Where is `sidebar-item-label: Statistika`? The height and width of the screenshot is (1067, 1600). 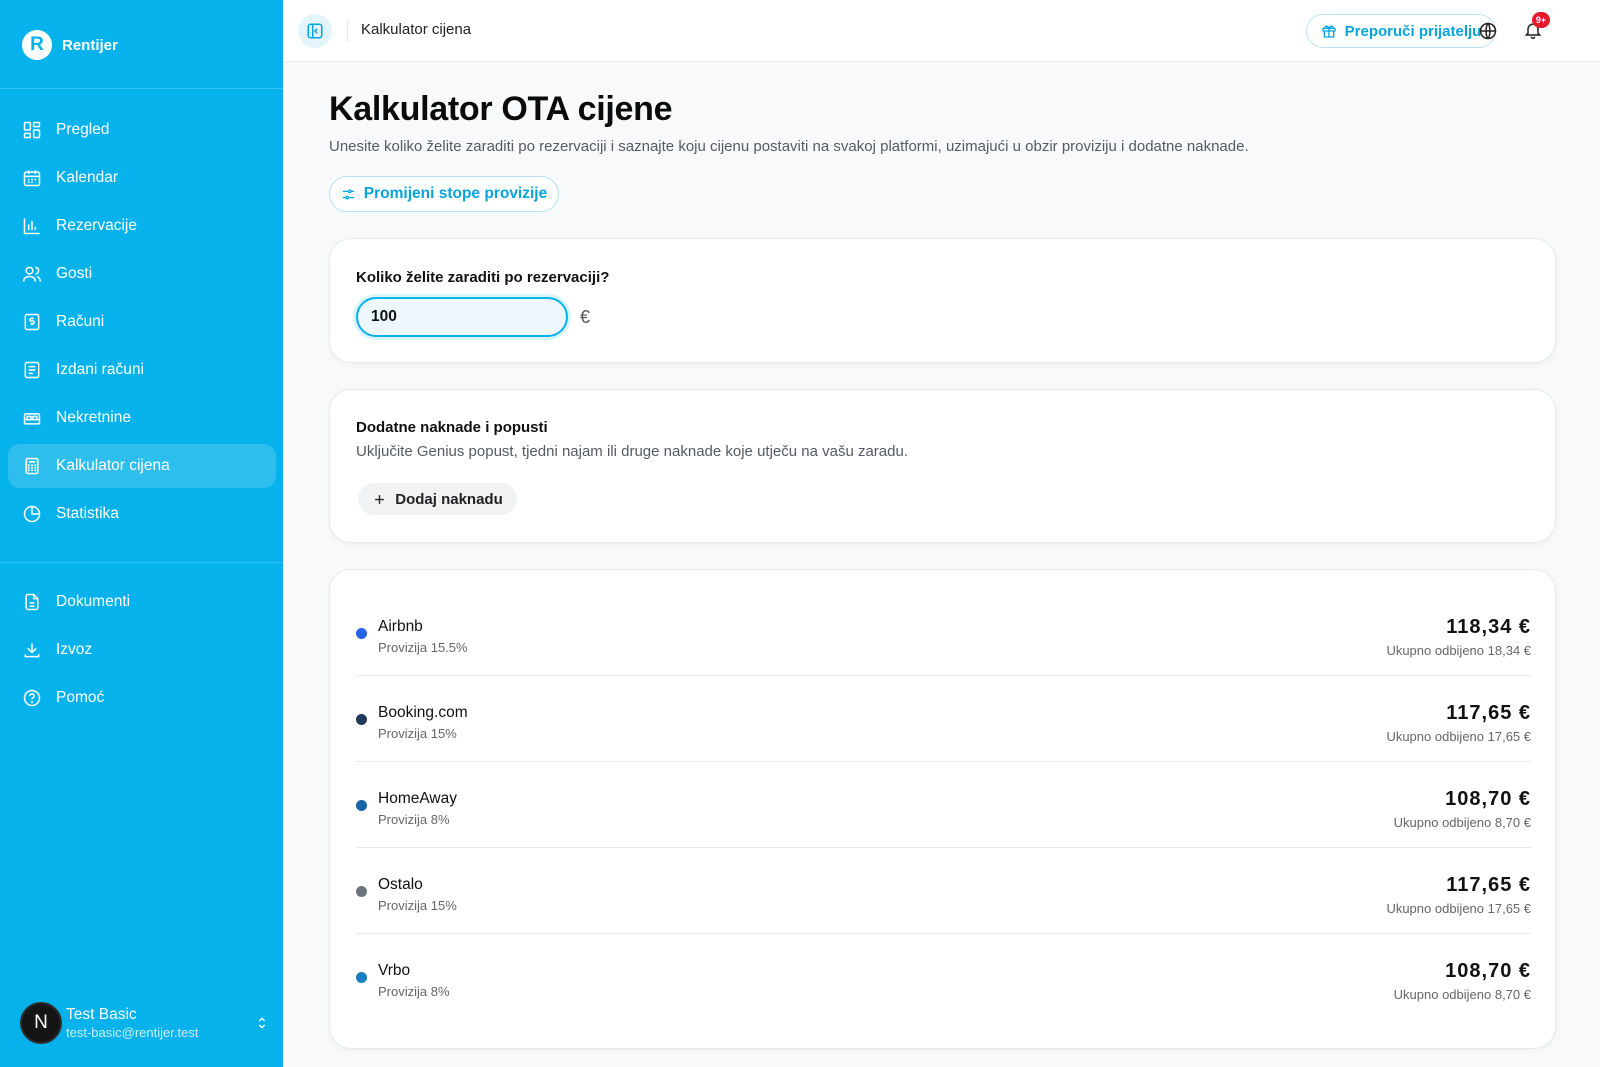
sidebar-item-label: Statistika is located at coordinates (87, 513).